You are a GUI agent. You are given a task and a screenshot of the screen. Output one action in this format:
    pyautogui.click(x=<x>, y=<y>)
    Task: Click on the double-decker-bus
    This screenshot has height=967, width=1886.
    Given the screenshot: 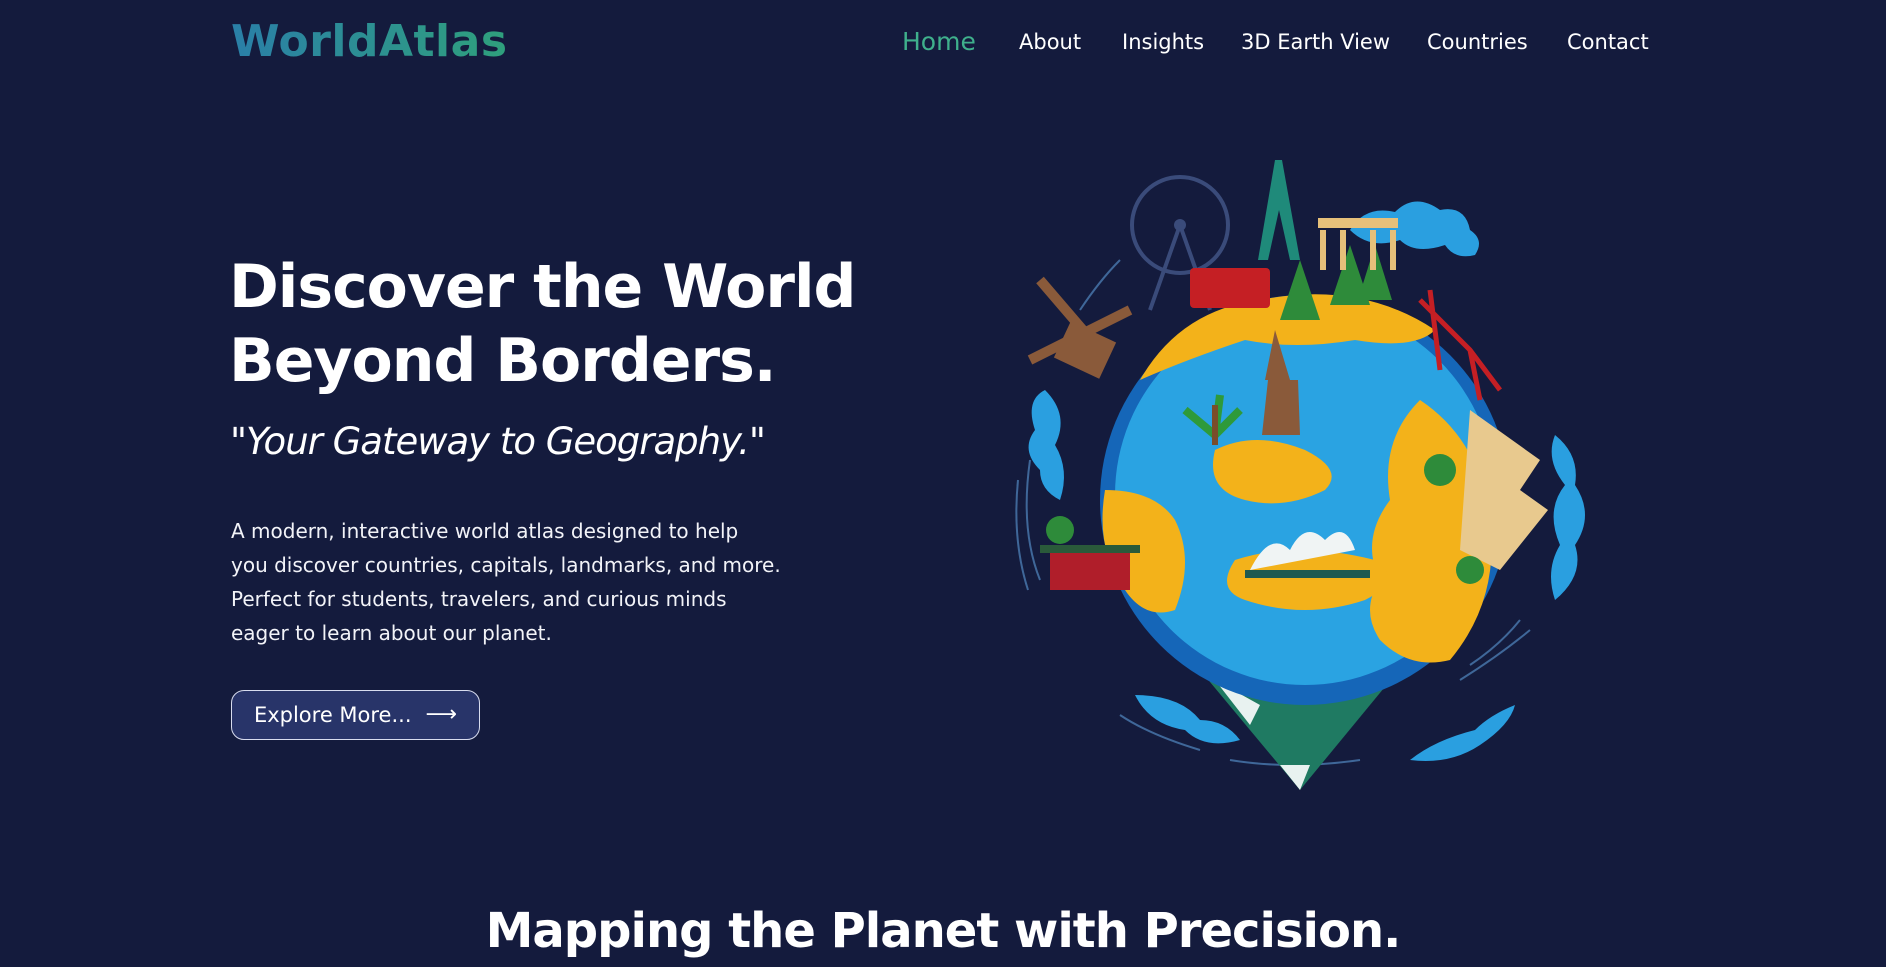 What is the action you would take?
    pyautogui.click(x=1230, y=288)
    